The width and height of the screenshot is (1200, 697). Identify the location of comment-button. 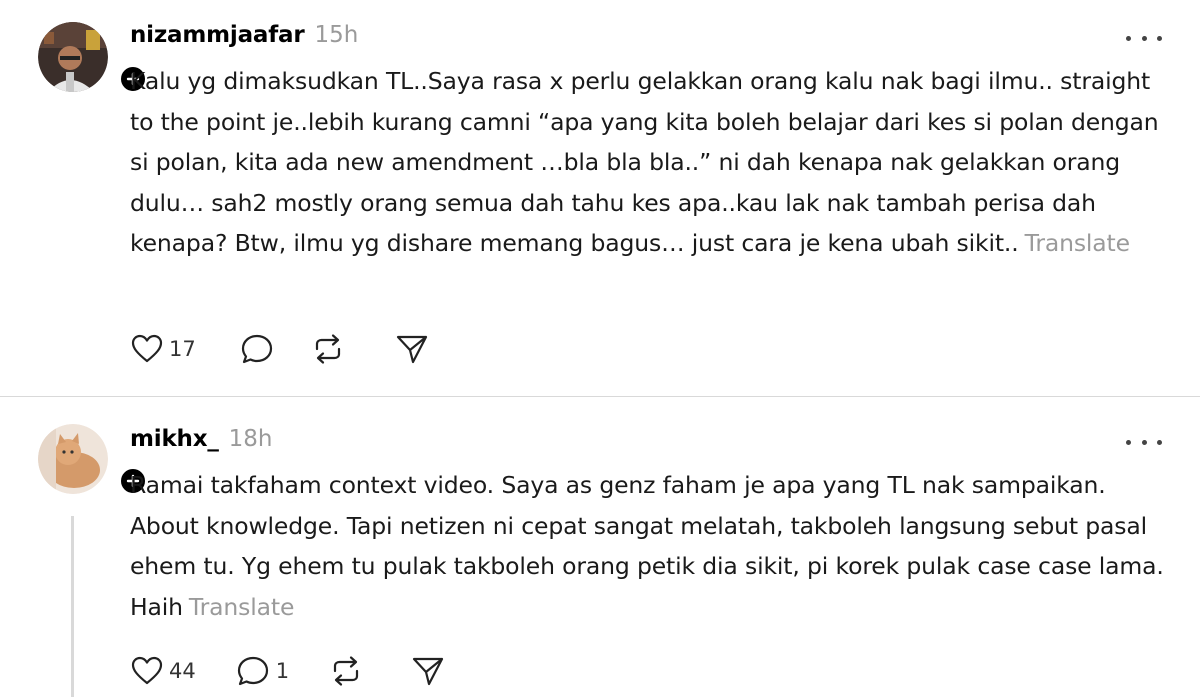
(257, 349).